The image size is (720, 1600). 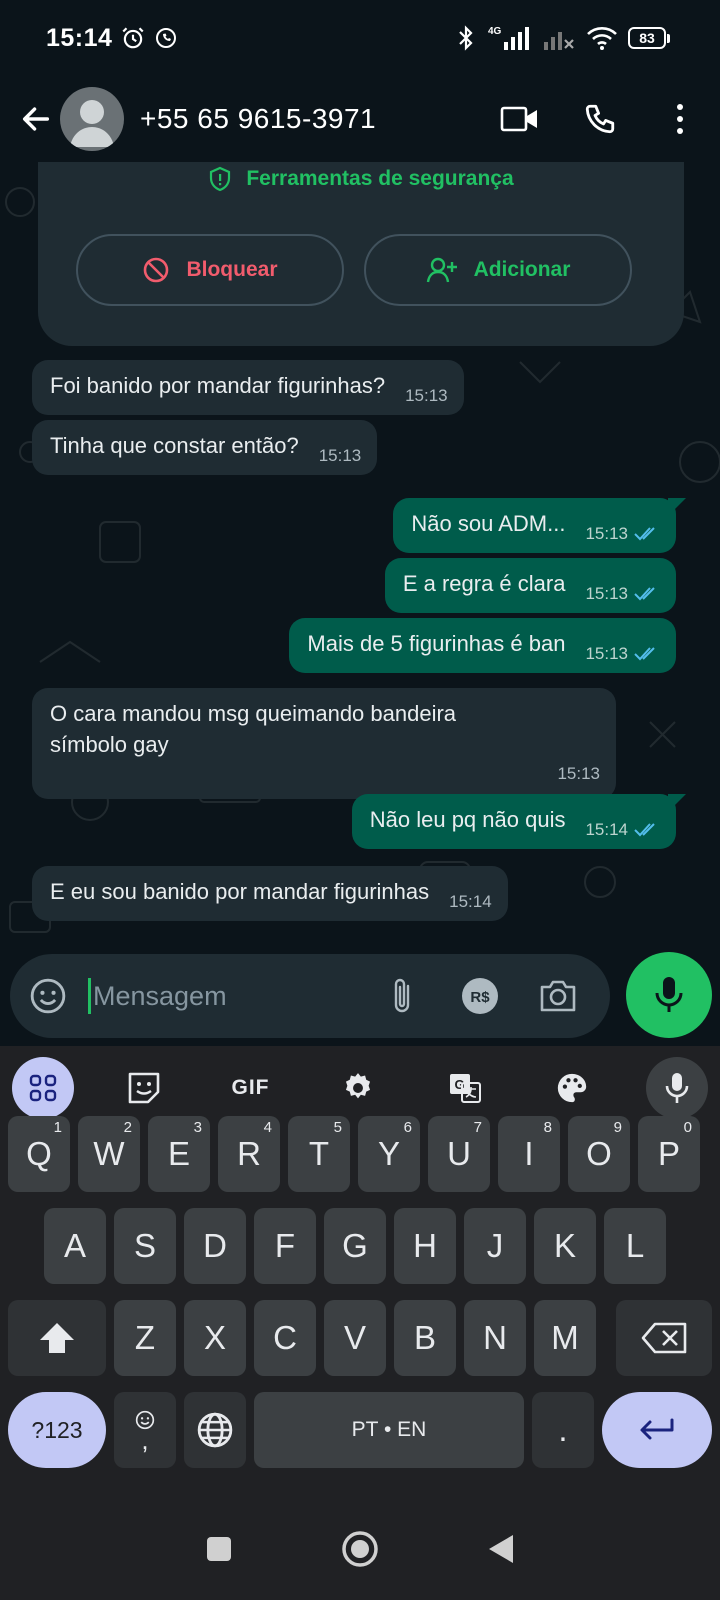 I want to click on recents-button, so click(x=219, y=1551).